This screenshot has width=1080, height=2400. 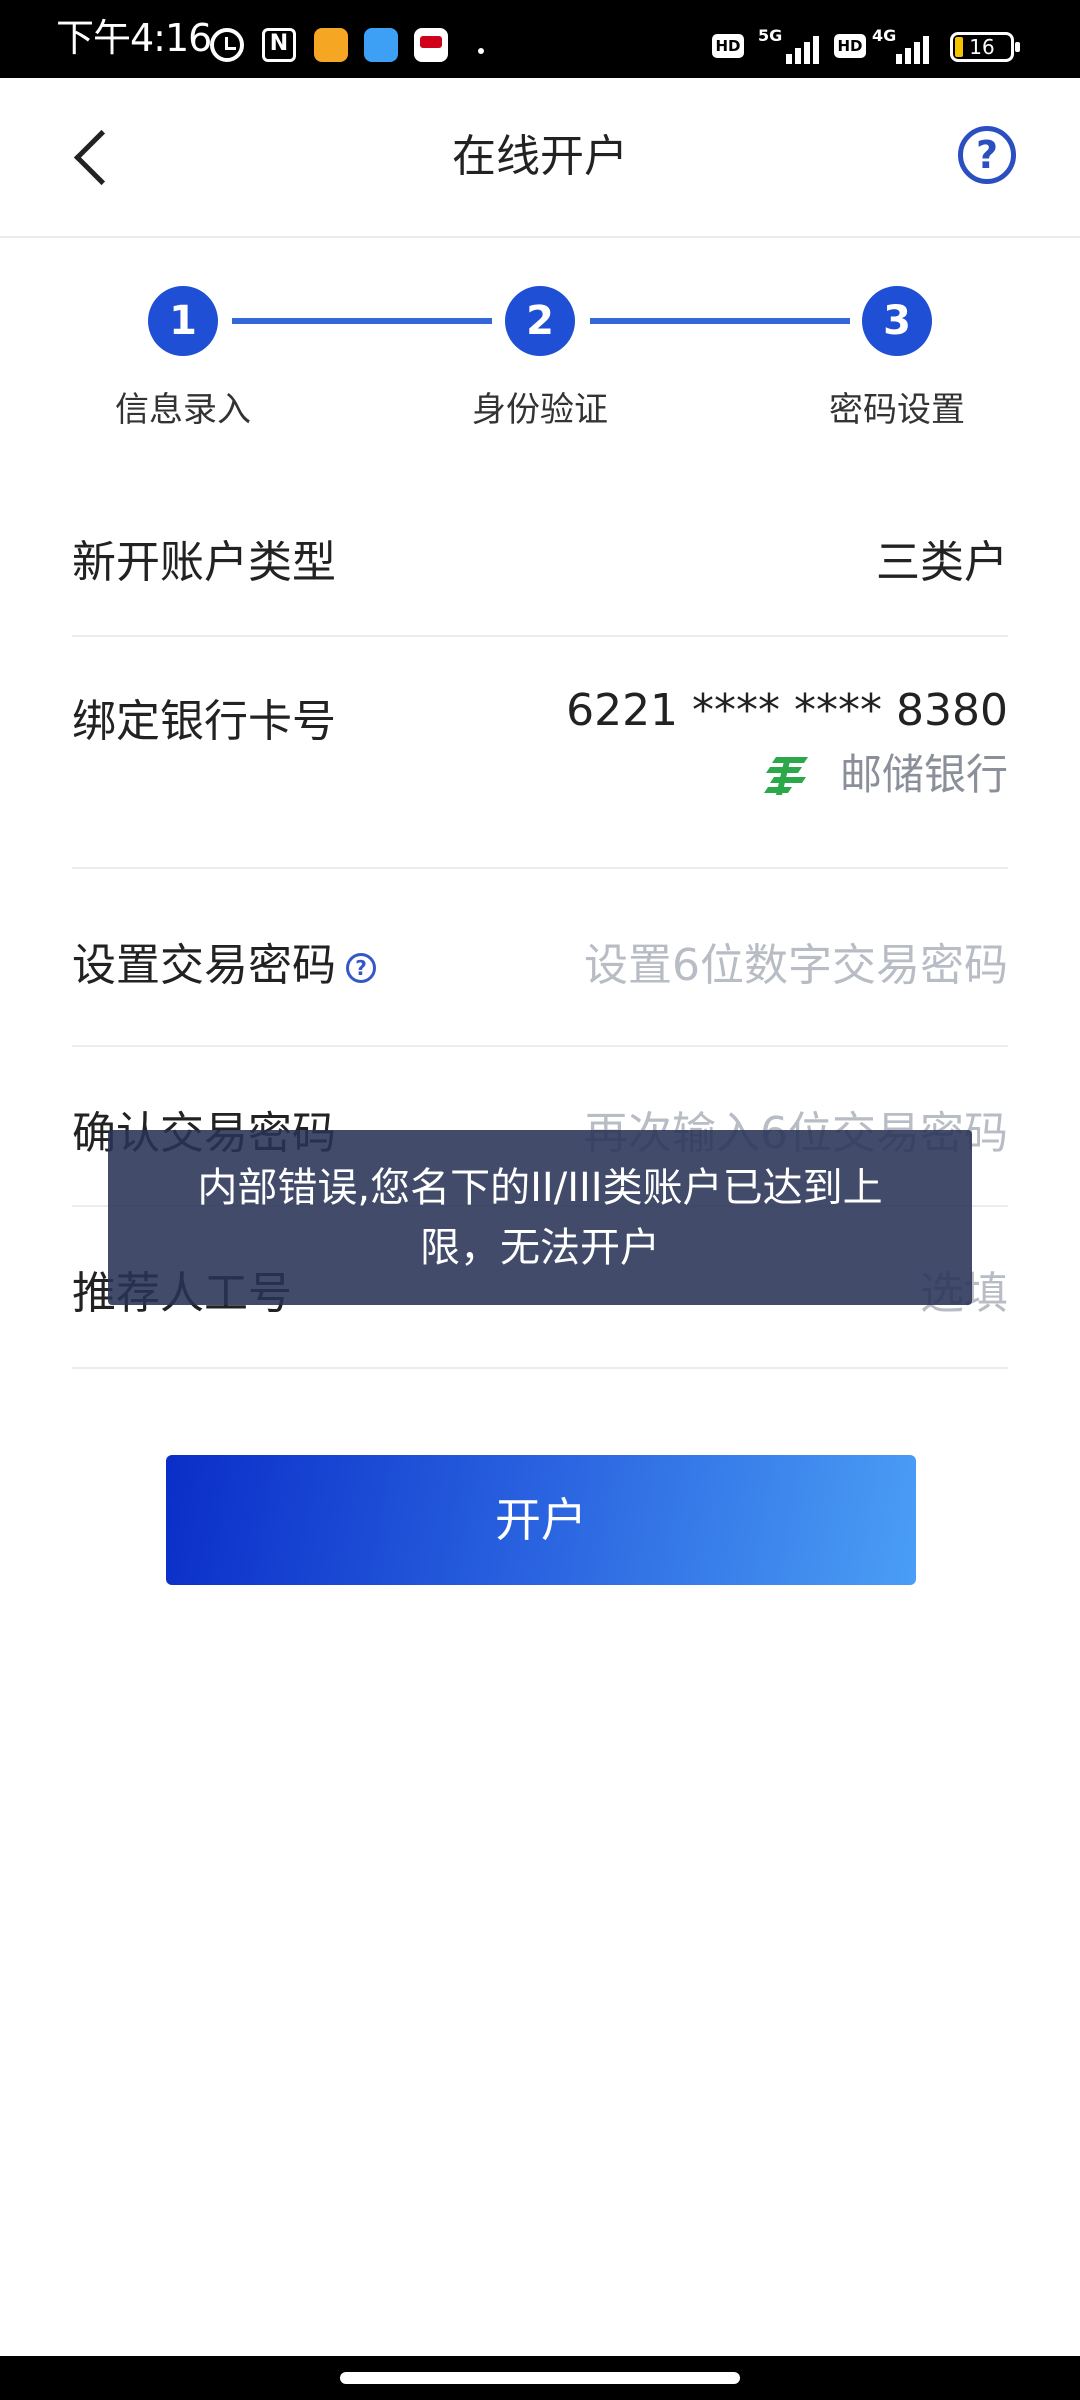 What do you see at coordinates (923, 774) in the screenshot?
I see `bank-name: 邮储银行` at bounding box center [923, 774].